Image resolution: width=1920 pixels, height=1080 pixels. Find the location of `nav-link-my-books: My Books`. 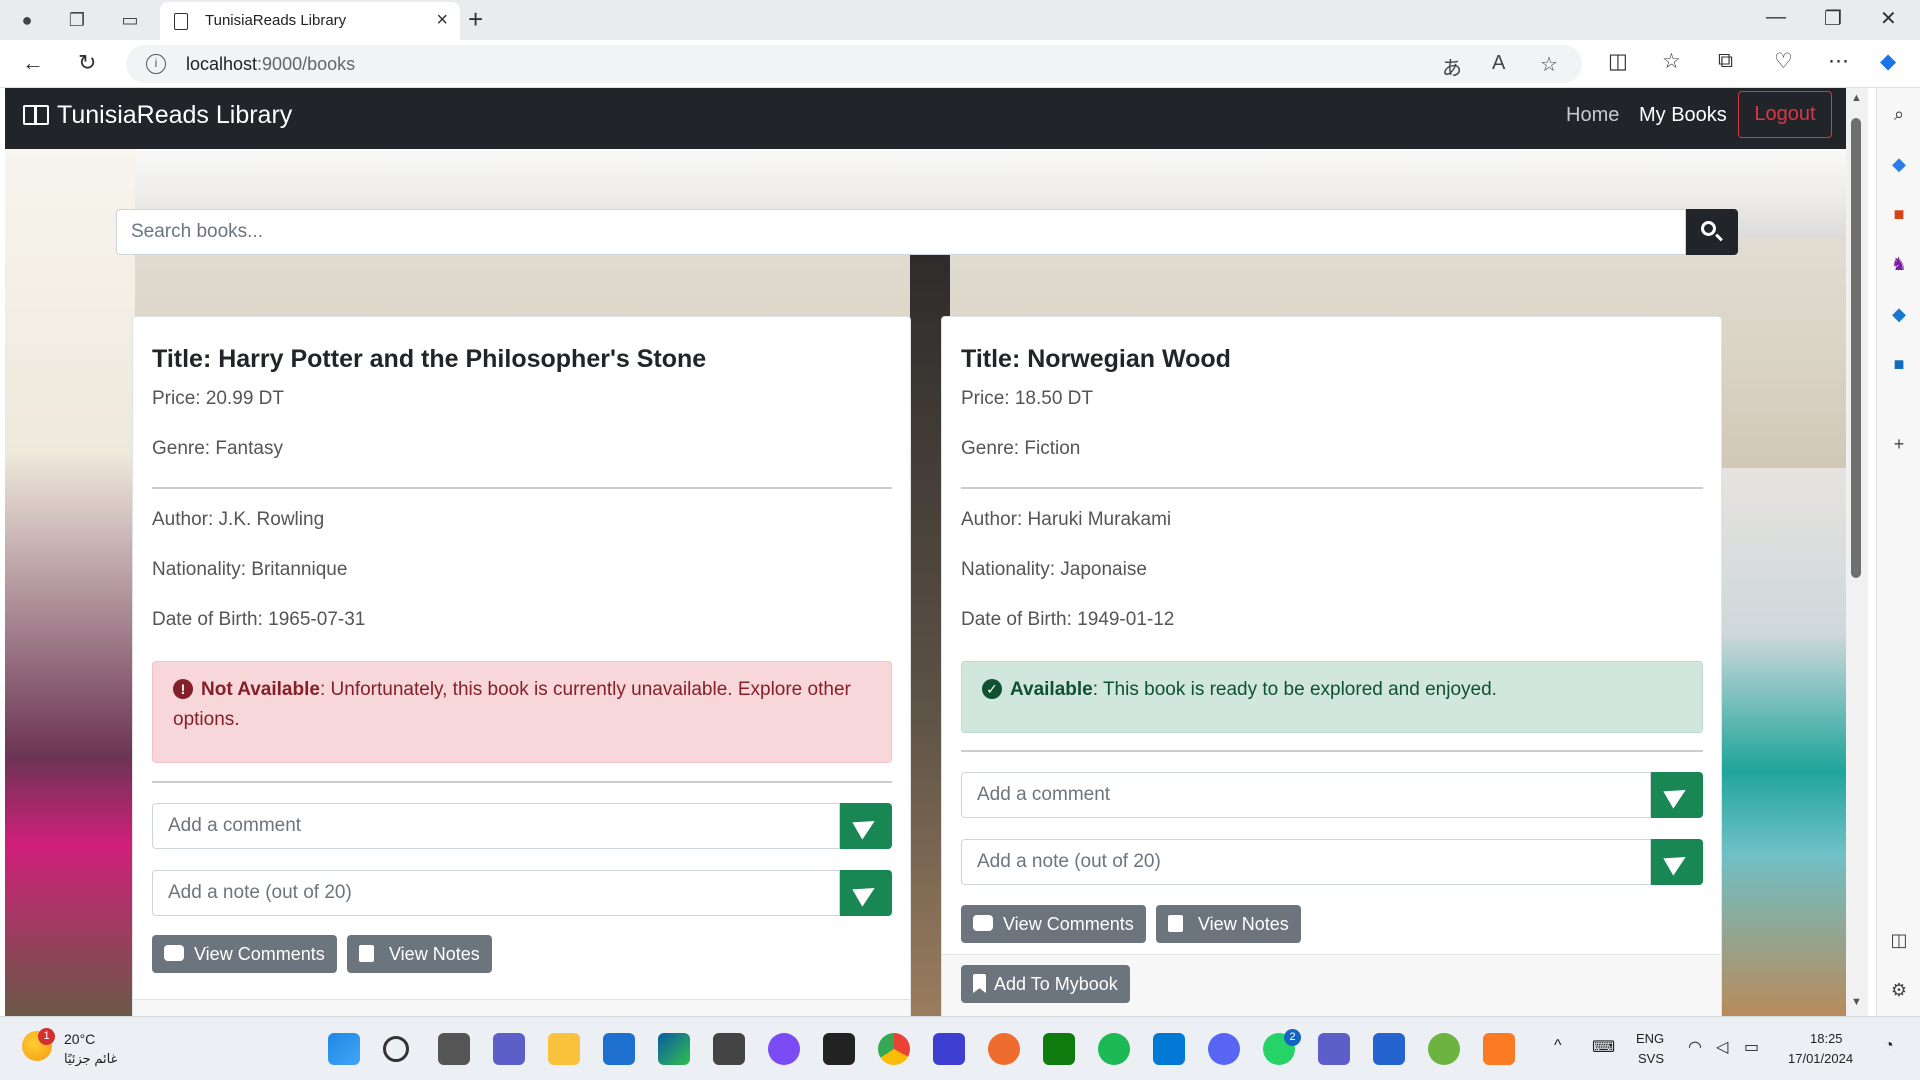

nav-link-my-books: My Books is located at coordinates (1683, 115).